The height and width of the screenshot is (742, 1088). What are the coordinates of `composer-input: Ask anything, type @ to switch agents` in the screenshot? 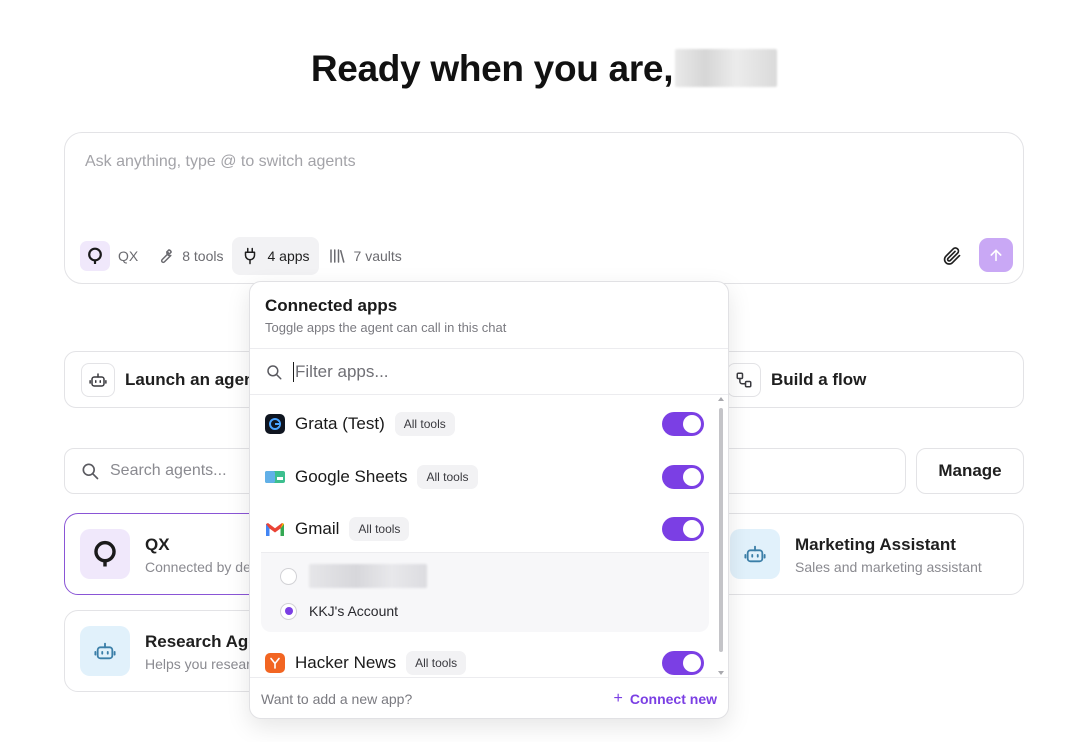 It's located at (220, 162).